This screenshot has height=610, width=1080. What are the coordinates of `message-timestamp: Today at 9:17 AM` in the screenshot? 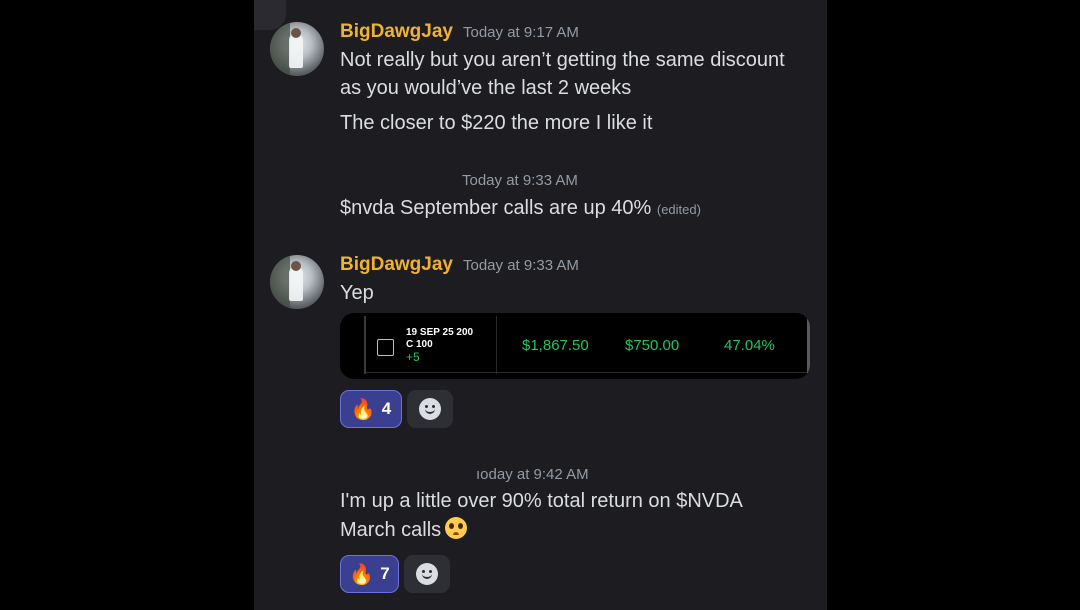 It's located at (521, 32).